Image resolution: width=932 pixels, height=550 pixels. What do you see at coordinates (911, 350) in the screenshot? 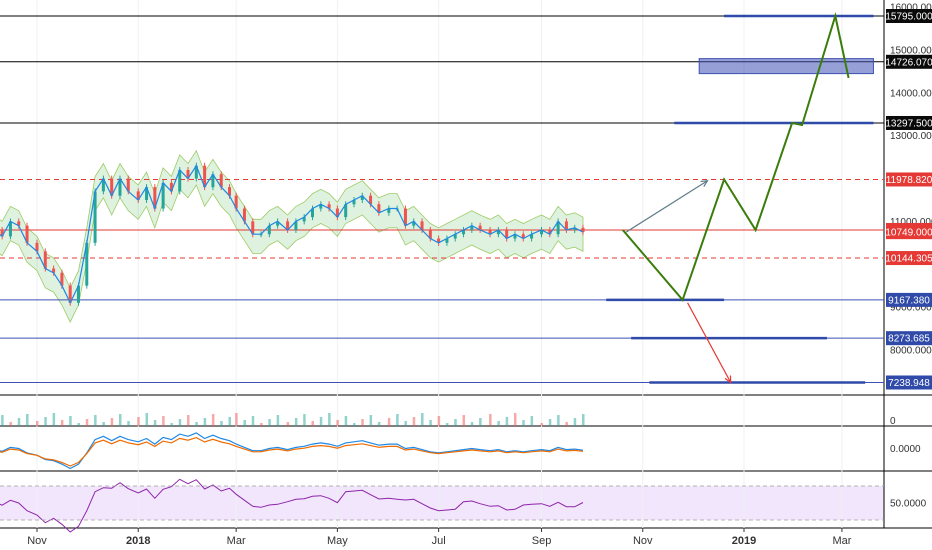
I see `price-axis-tick: 8000.000` at bounding box center [911, 350].